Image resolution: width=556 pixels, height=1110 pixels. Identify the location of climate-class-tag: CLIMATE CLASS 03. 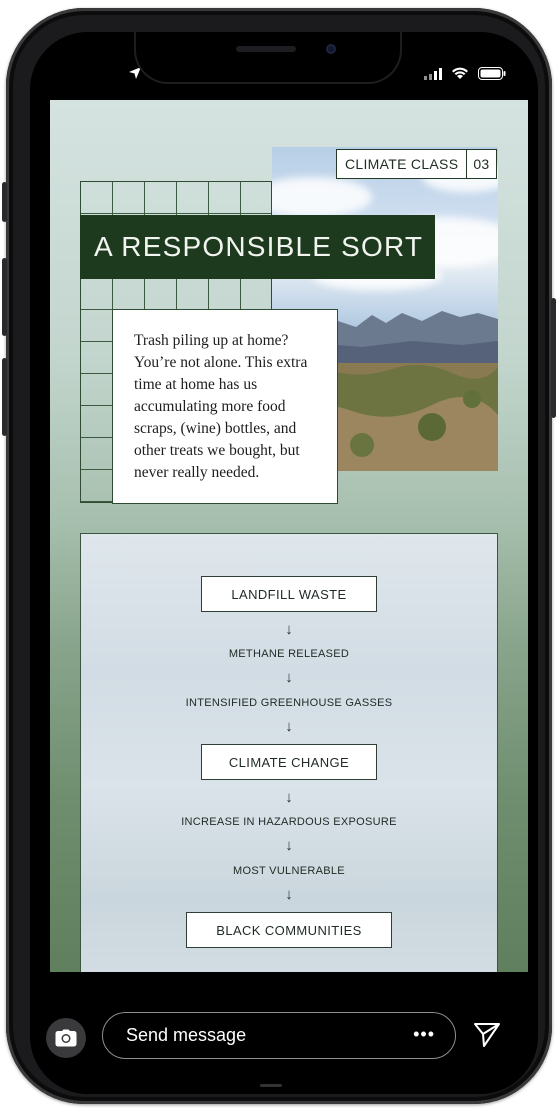
(416, 164).